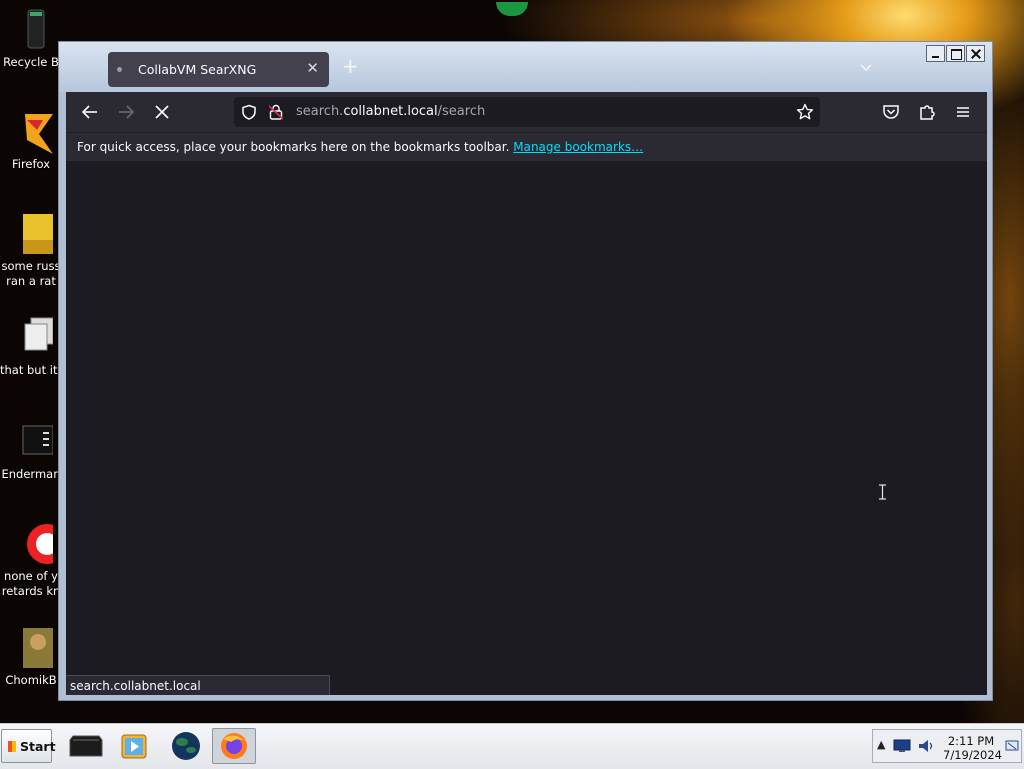  I want to click on url-path: /search, so click(461, 111).